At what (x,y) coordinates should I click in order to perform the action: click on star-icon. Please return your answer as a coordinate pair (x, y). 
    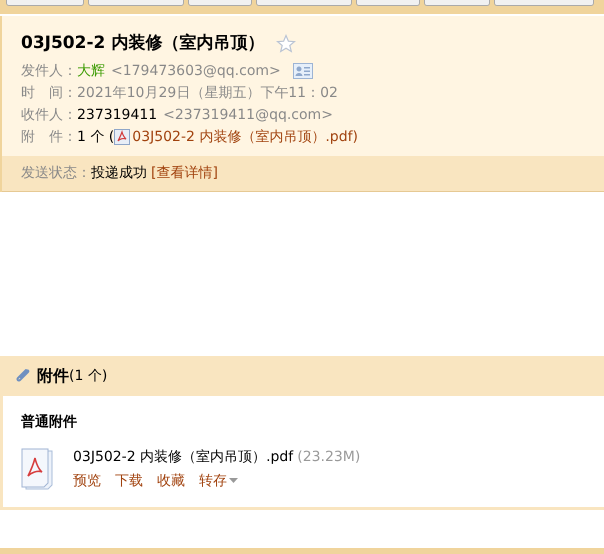
    Looking at the image, I should click on (286, 44).